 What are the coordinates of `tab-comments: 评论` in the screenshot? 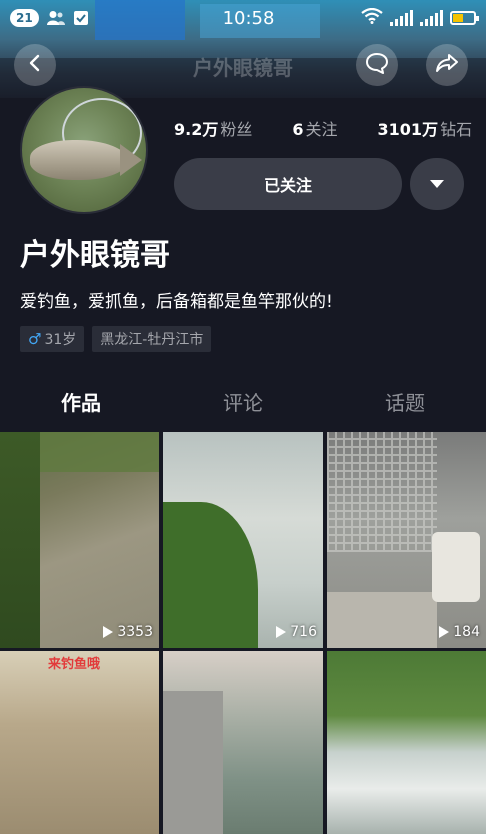 It's located at (243, 405).